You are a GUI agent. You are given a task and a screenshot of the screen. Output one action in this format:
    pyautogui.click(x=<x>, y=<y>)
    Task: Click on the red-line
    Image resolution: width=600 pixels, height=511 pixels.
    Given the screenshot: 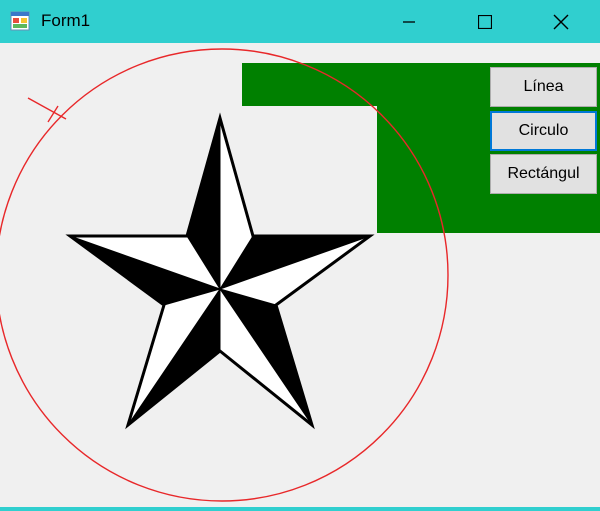 What is the action you would take?
    pyautogui.click(x=47, y=108)
    